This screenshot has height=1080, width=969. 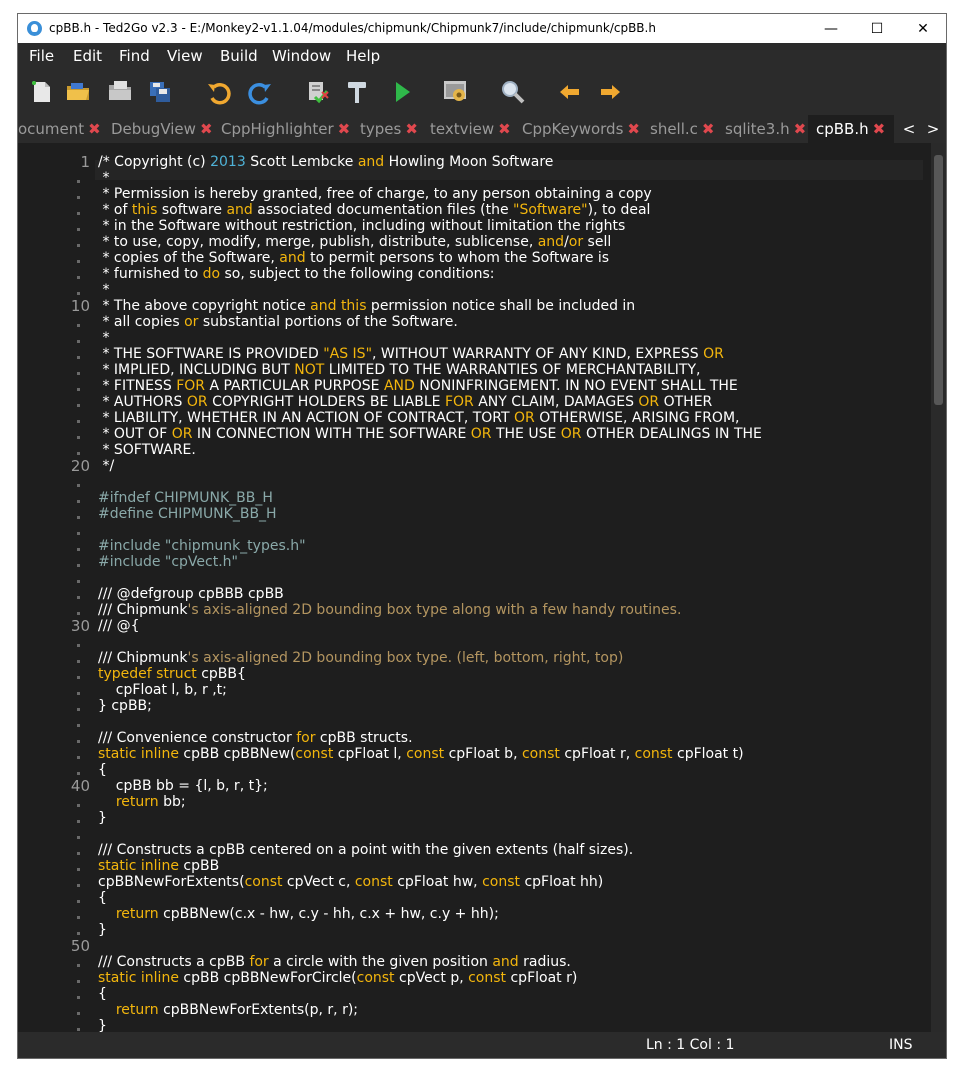 I want to click on code-line: #include "cpVect.h", so click(x=168, y=562).